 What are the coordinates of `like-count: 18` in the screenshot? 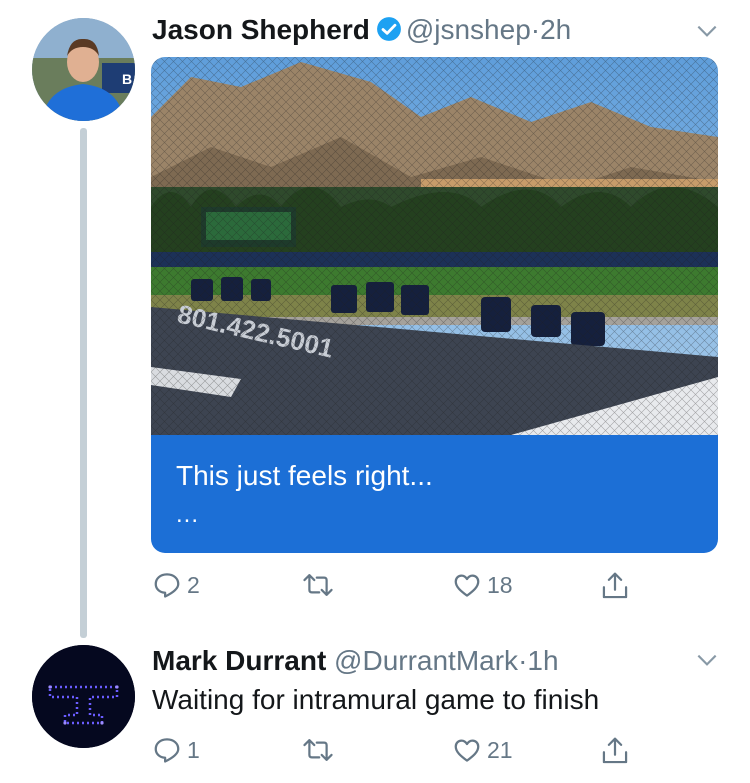 It's located at (500, 584).